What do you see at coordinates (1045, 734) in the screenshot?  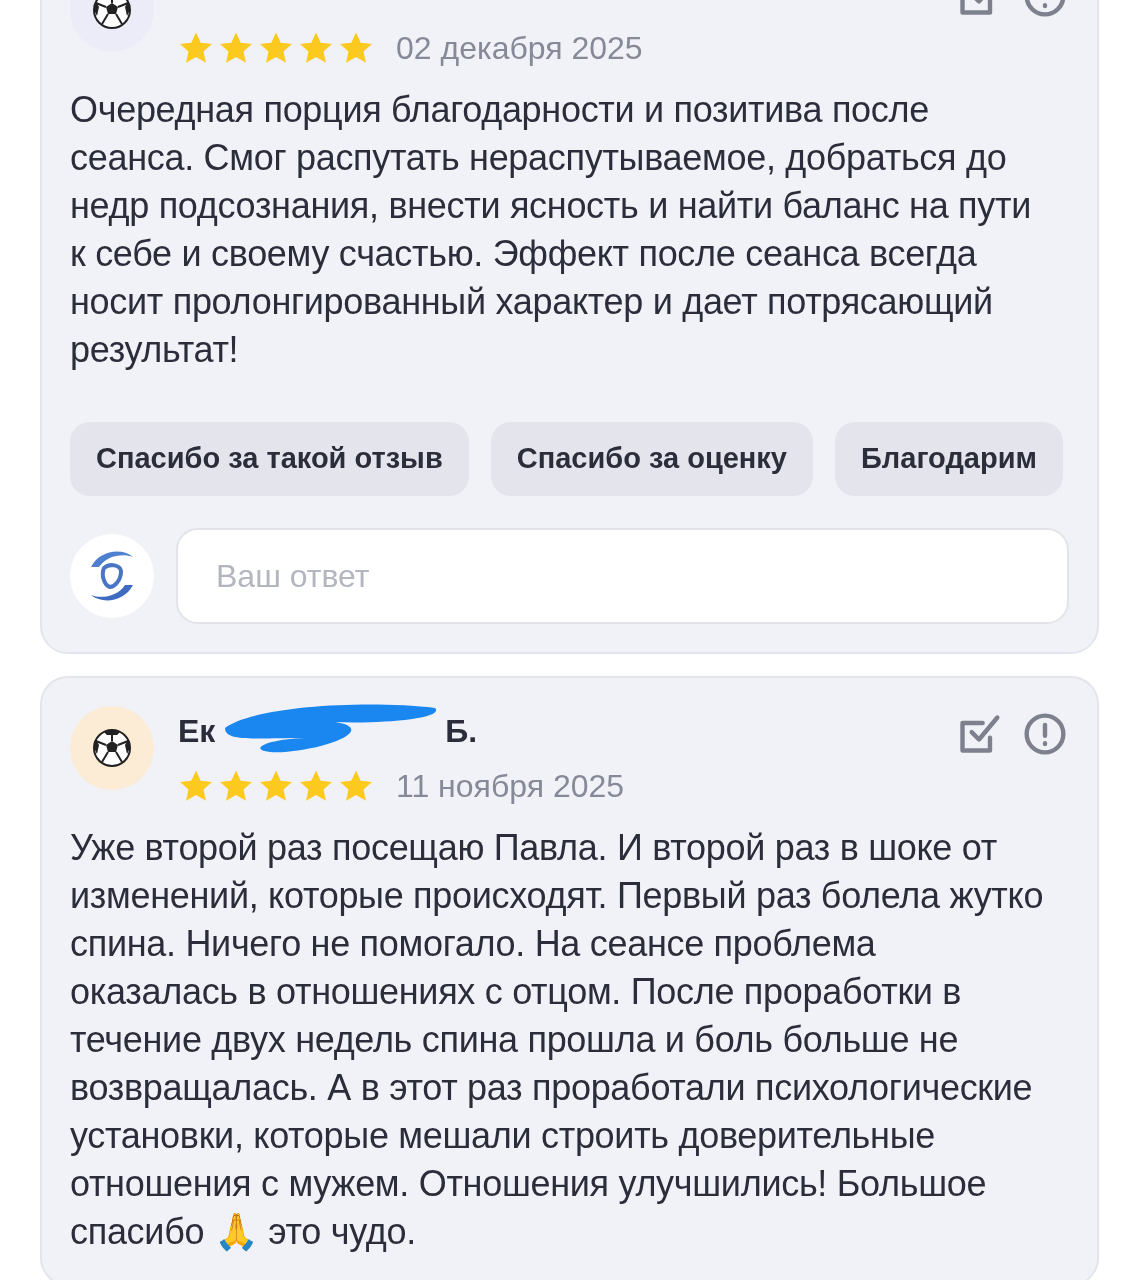 I see `alert-icon` at bounding box center [1045, 734].